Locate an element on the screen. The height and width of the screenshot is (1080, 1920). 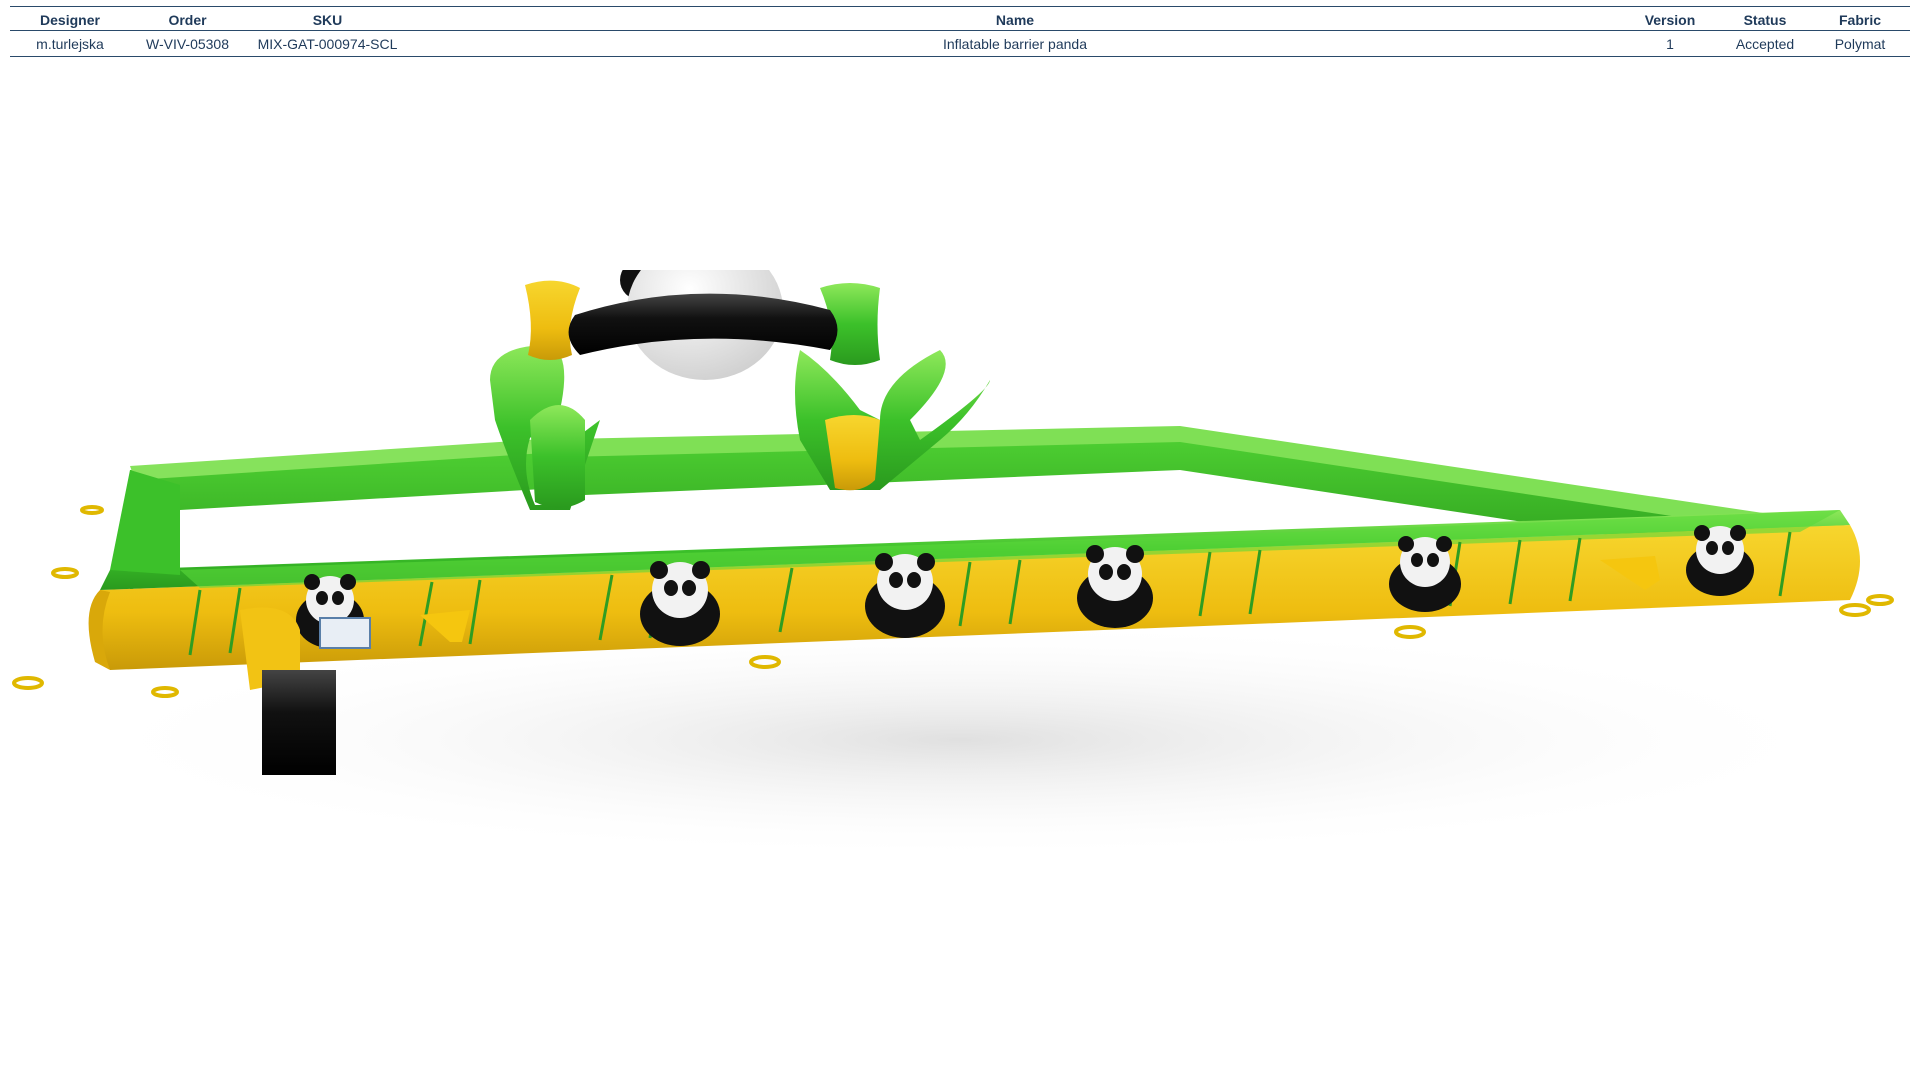
column-header-designer: Designer is located at coordinates (70, 18).